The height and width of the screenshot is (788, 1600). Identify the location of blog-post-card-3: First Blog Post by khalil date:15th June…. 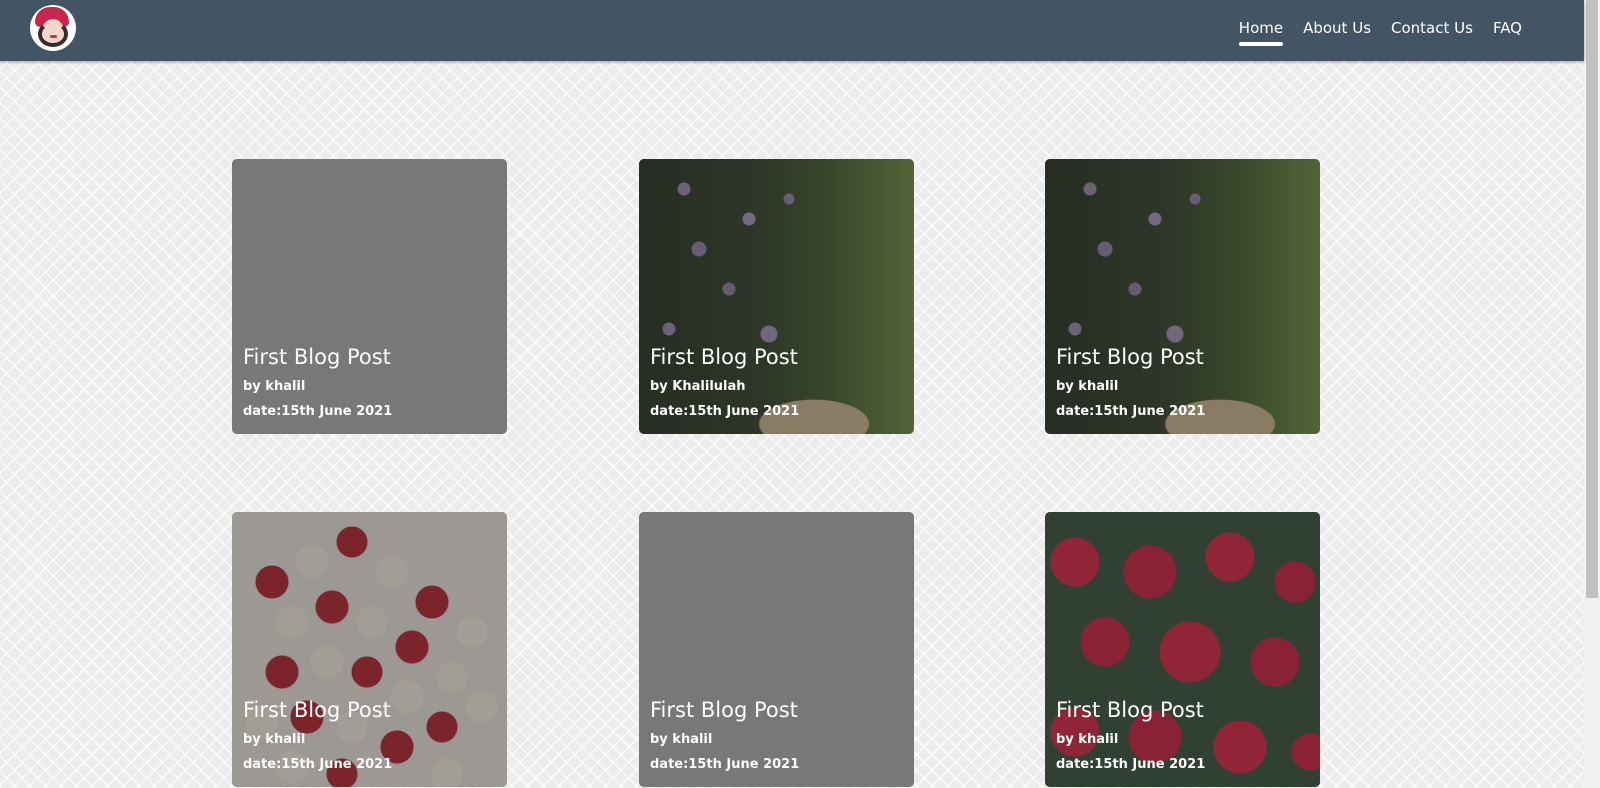
(1182, 296).